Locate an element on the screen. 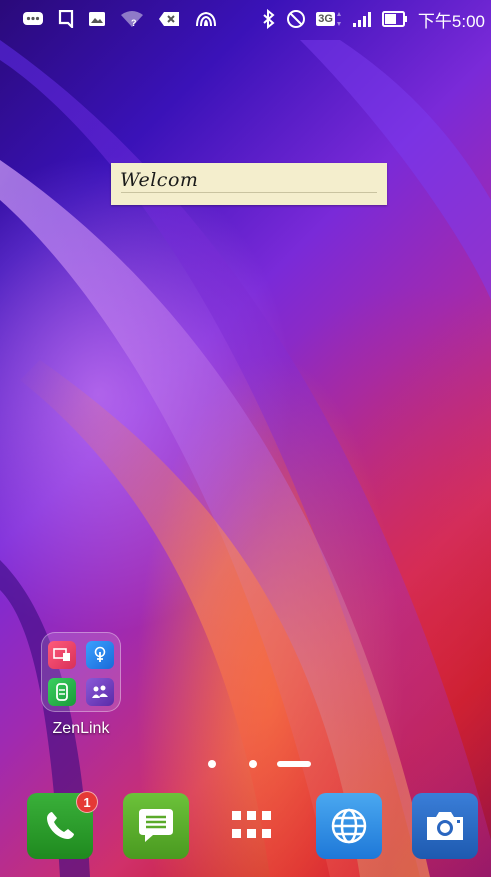 The height and width of the screenshot is (877, 491). pc-link-icon is located at coordinates (62, 692).